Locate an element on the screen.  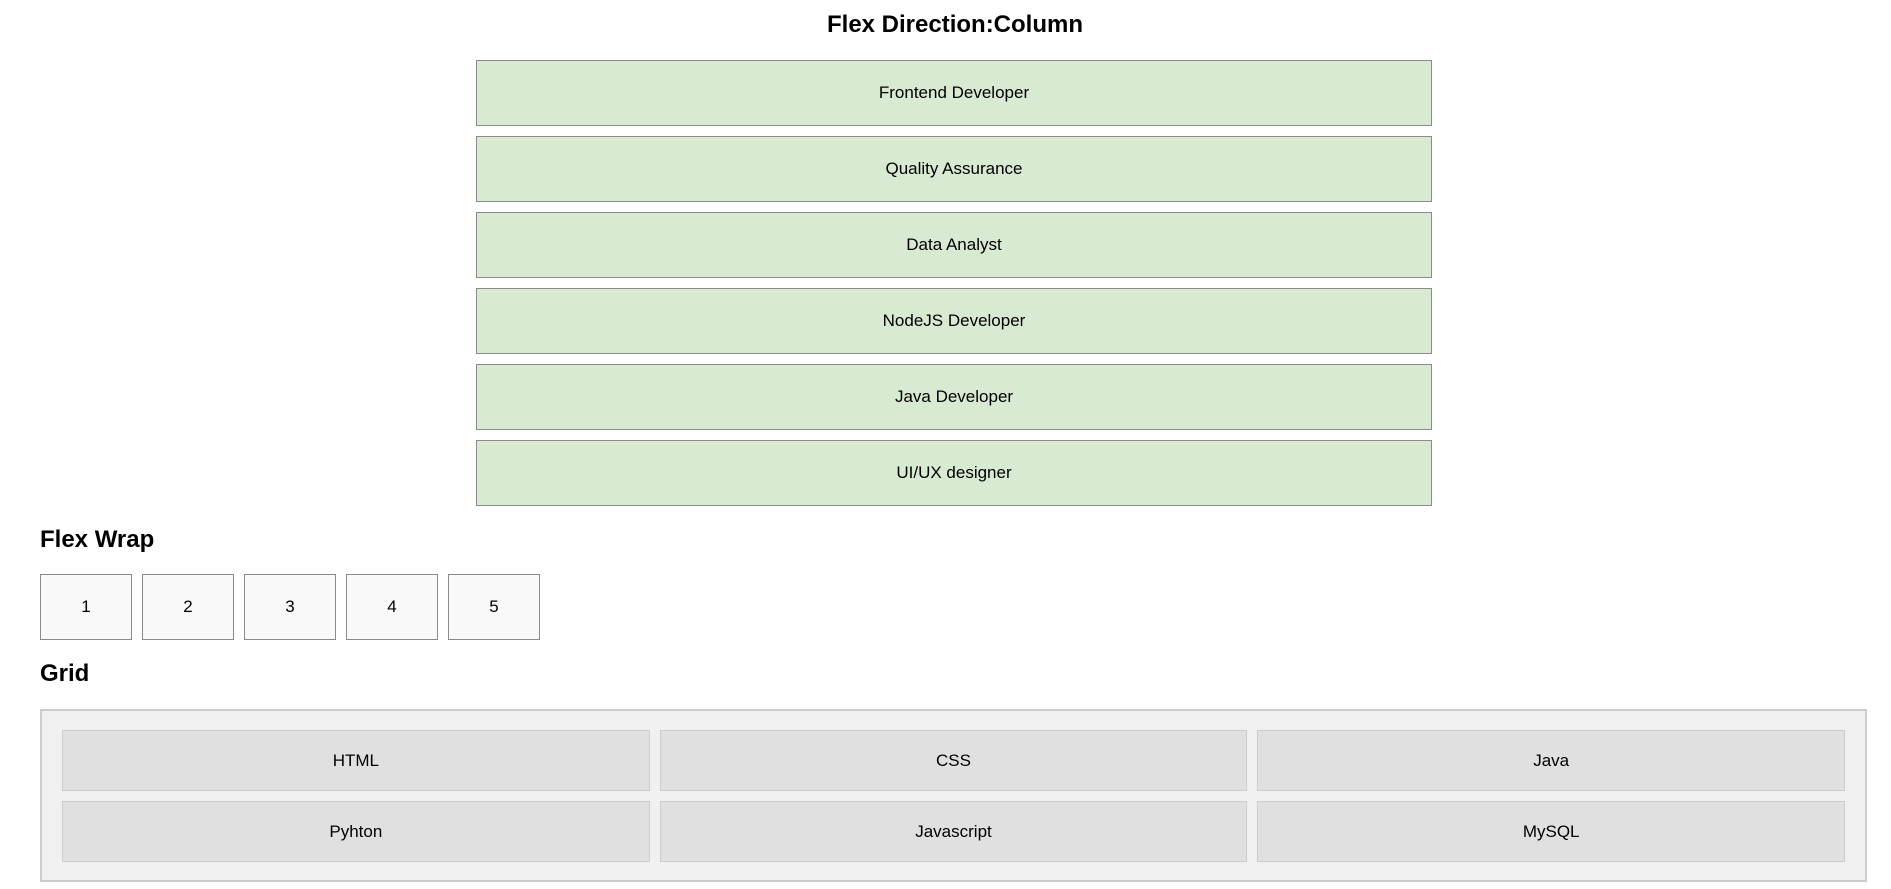
flex-wrap-heading: Flex Wrap is located at coordinates (97, 539).